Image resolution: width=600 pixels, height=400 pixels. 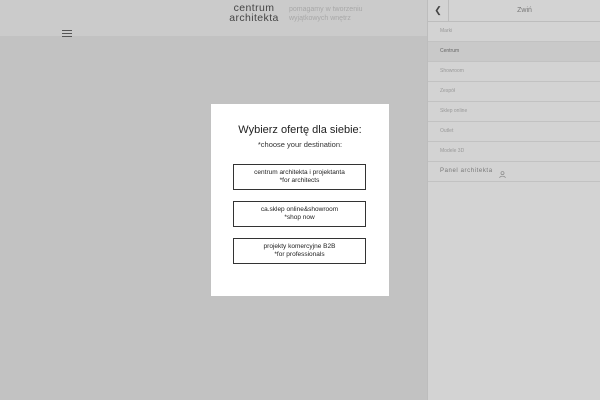 What do you see at coordinates (300, 130) in the screenshot?
I see `modal-title: Wybierz ofertę dla siebie:` at bounding box center [300, 130].